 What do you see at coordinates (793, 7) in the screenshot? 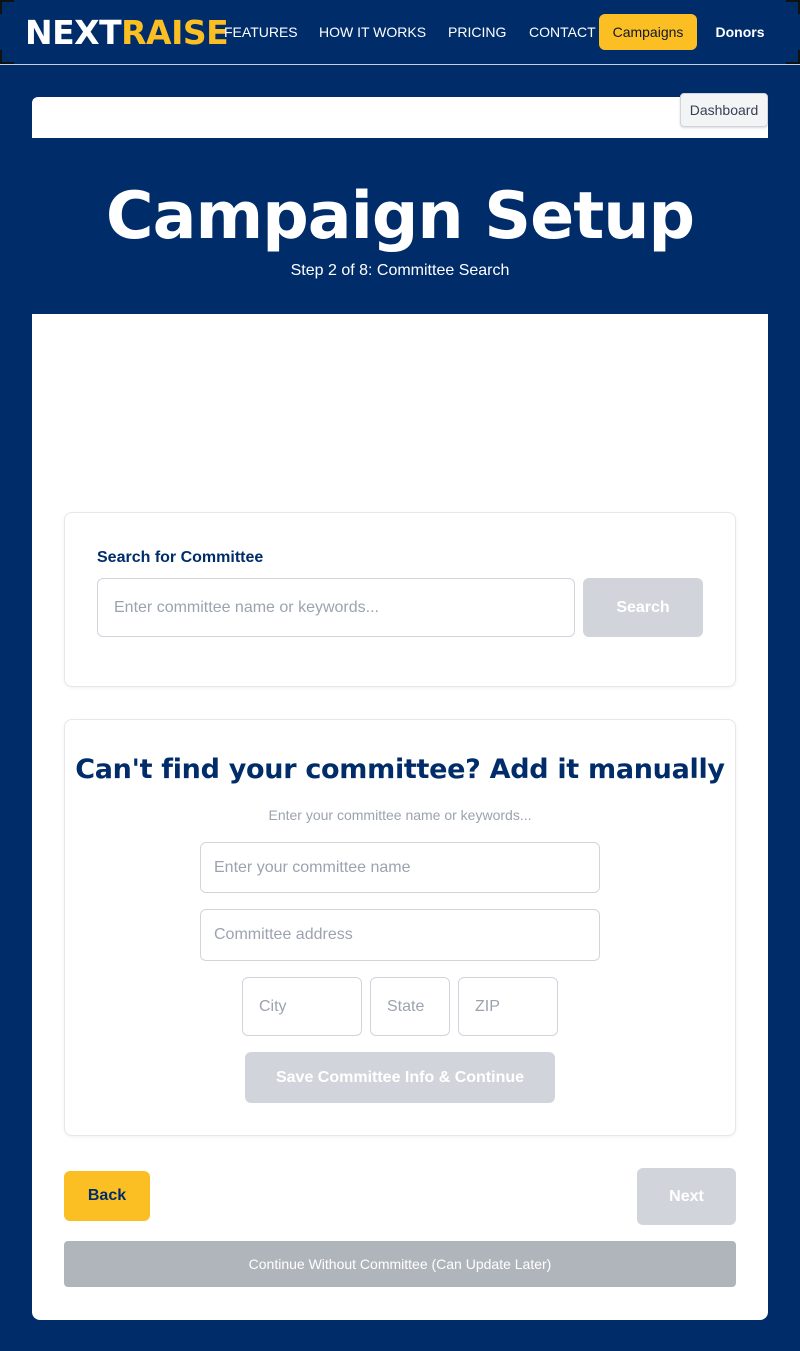
I see `frame-corner-top-right` at bounding box center [793, 7].